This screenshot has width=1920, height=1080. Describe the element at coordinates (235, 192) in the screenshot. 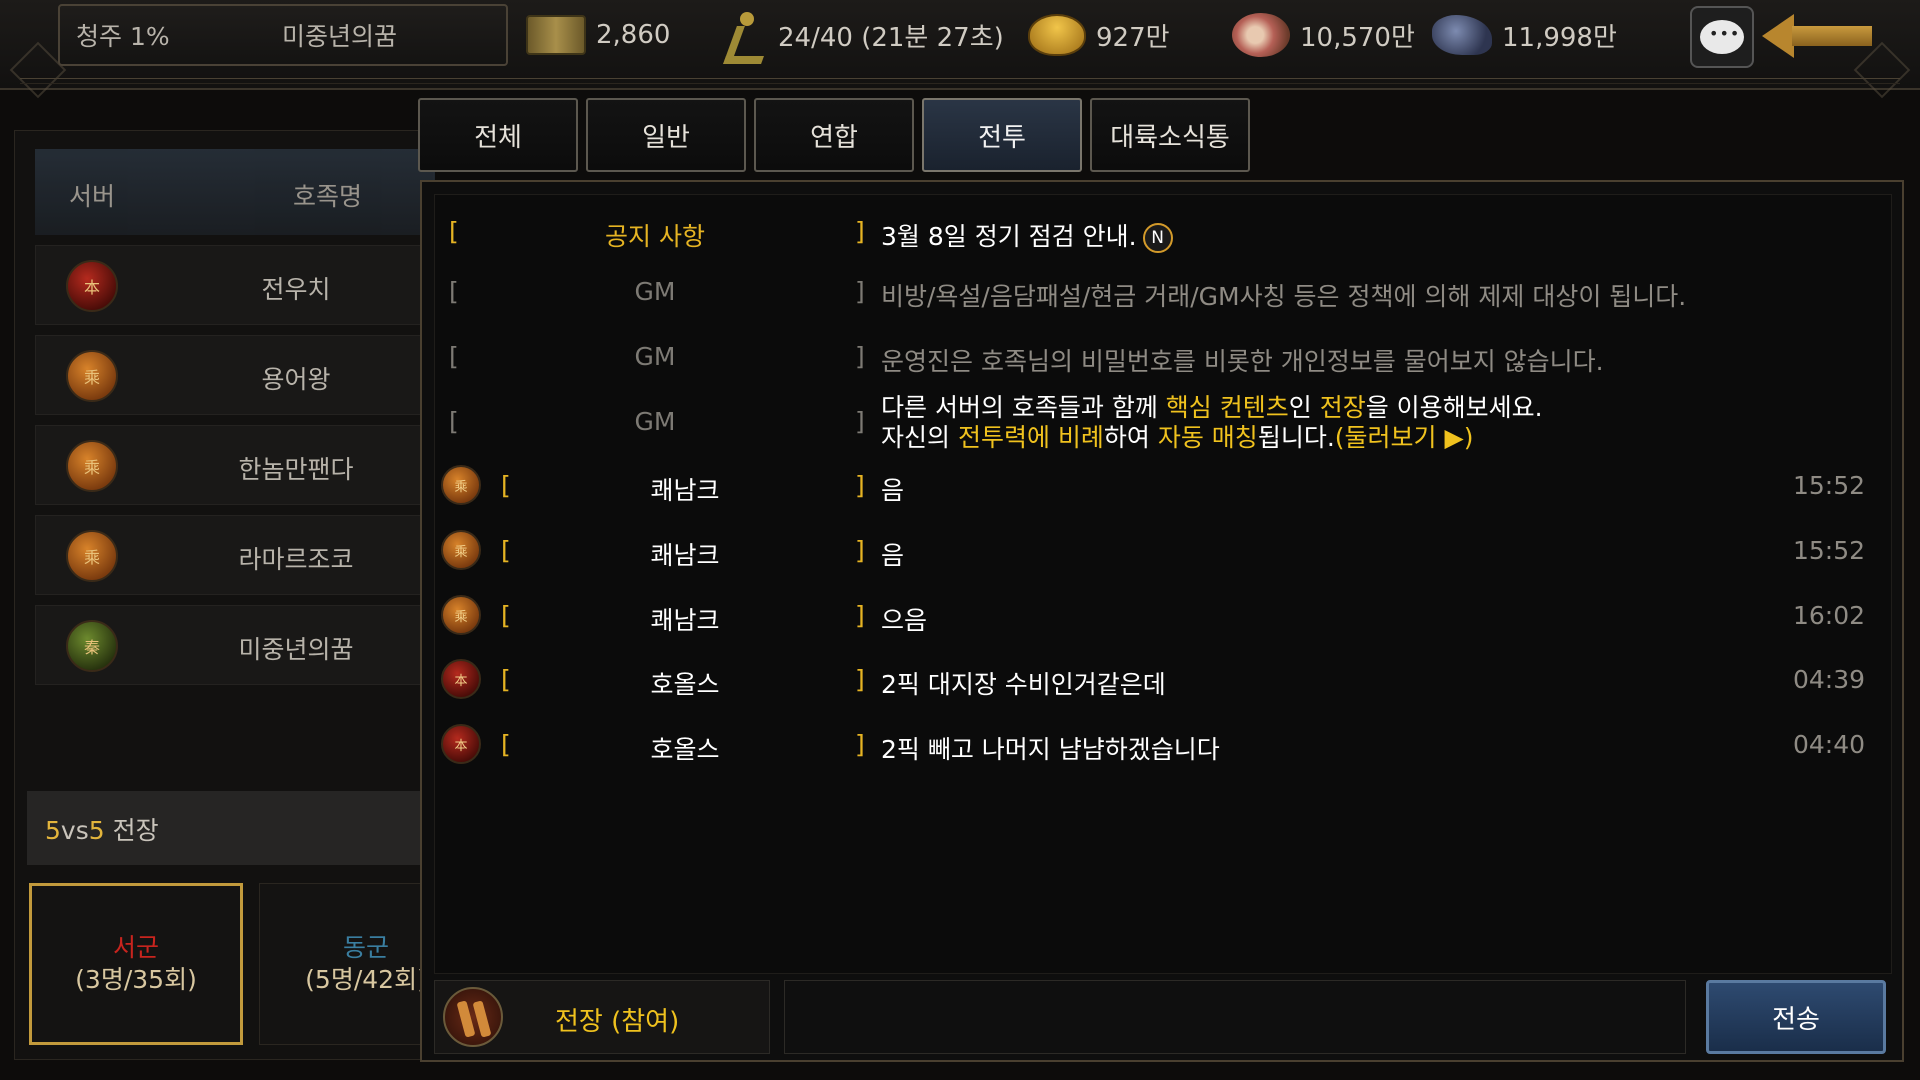

I see `player-list-header: 서버 호족명` at that location.